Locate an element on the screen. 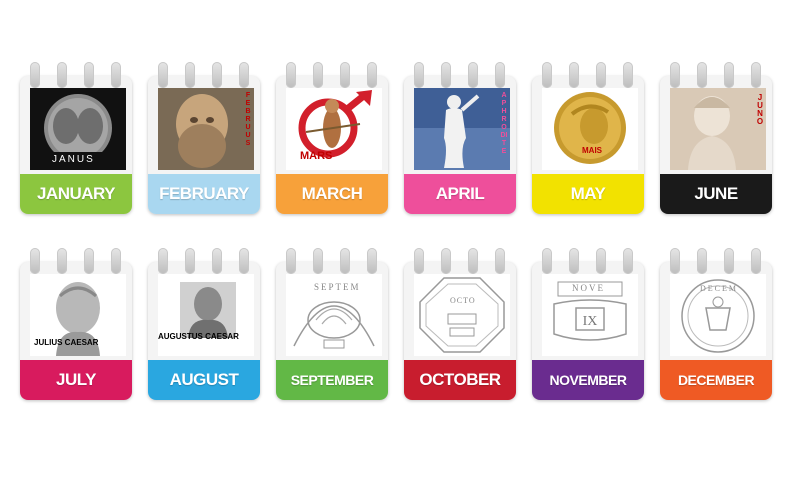 The image size is (800, 500). mars-warrior-image: MARS is located at coordinates (334, 129).